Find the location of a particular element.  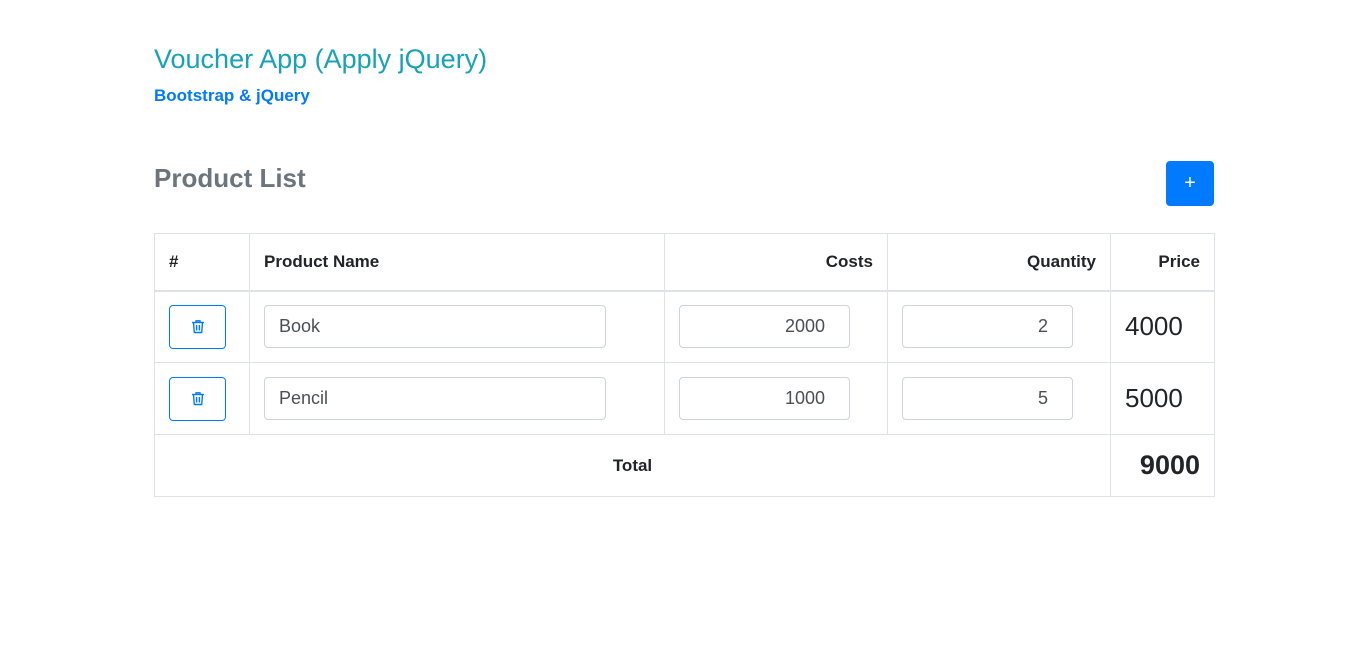

total-row: Total 9000 is located at coordinates (684, 465).